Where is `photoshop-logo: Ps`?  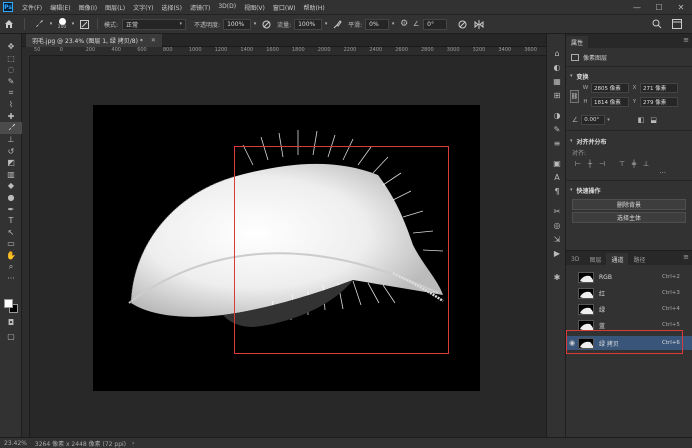 photoshop-logo: Ps is located at coordinates (8, 7).